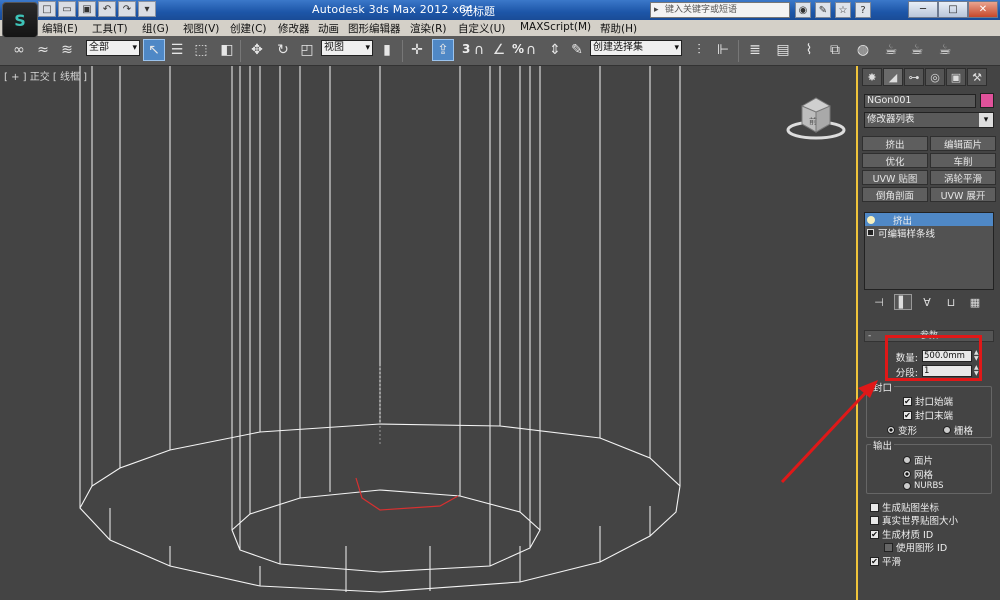  Describe the element at coordinates (863, 50) in the screenshot. I see `material-editor-icon: ◍` at that location.